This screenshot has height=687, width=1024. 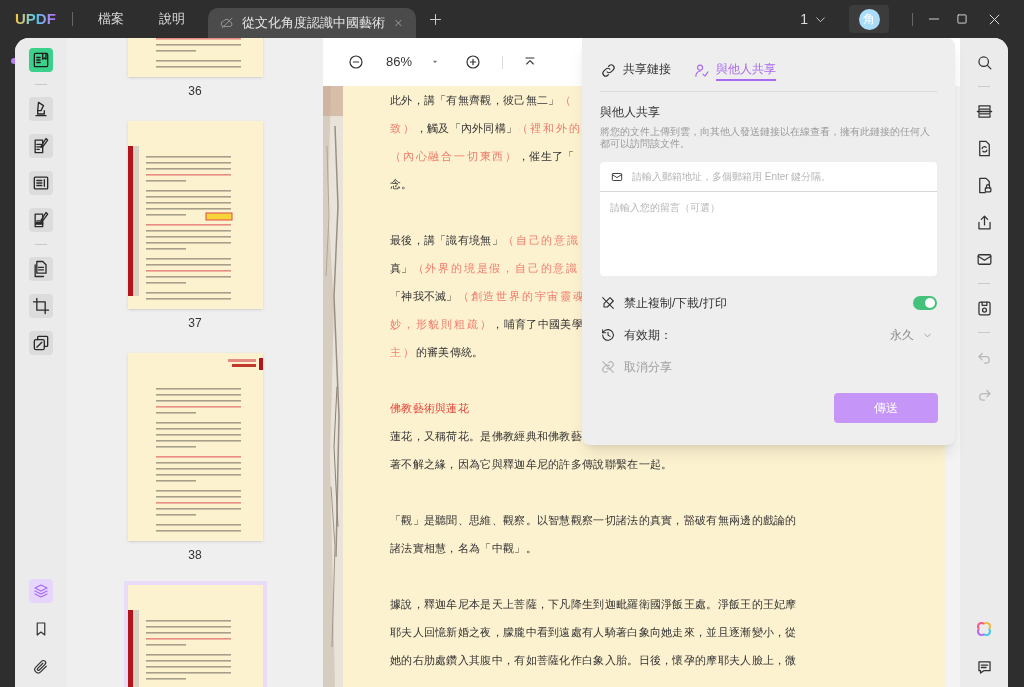 I want to click on book-icon, so click(x=41, y=60).